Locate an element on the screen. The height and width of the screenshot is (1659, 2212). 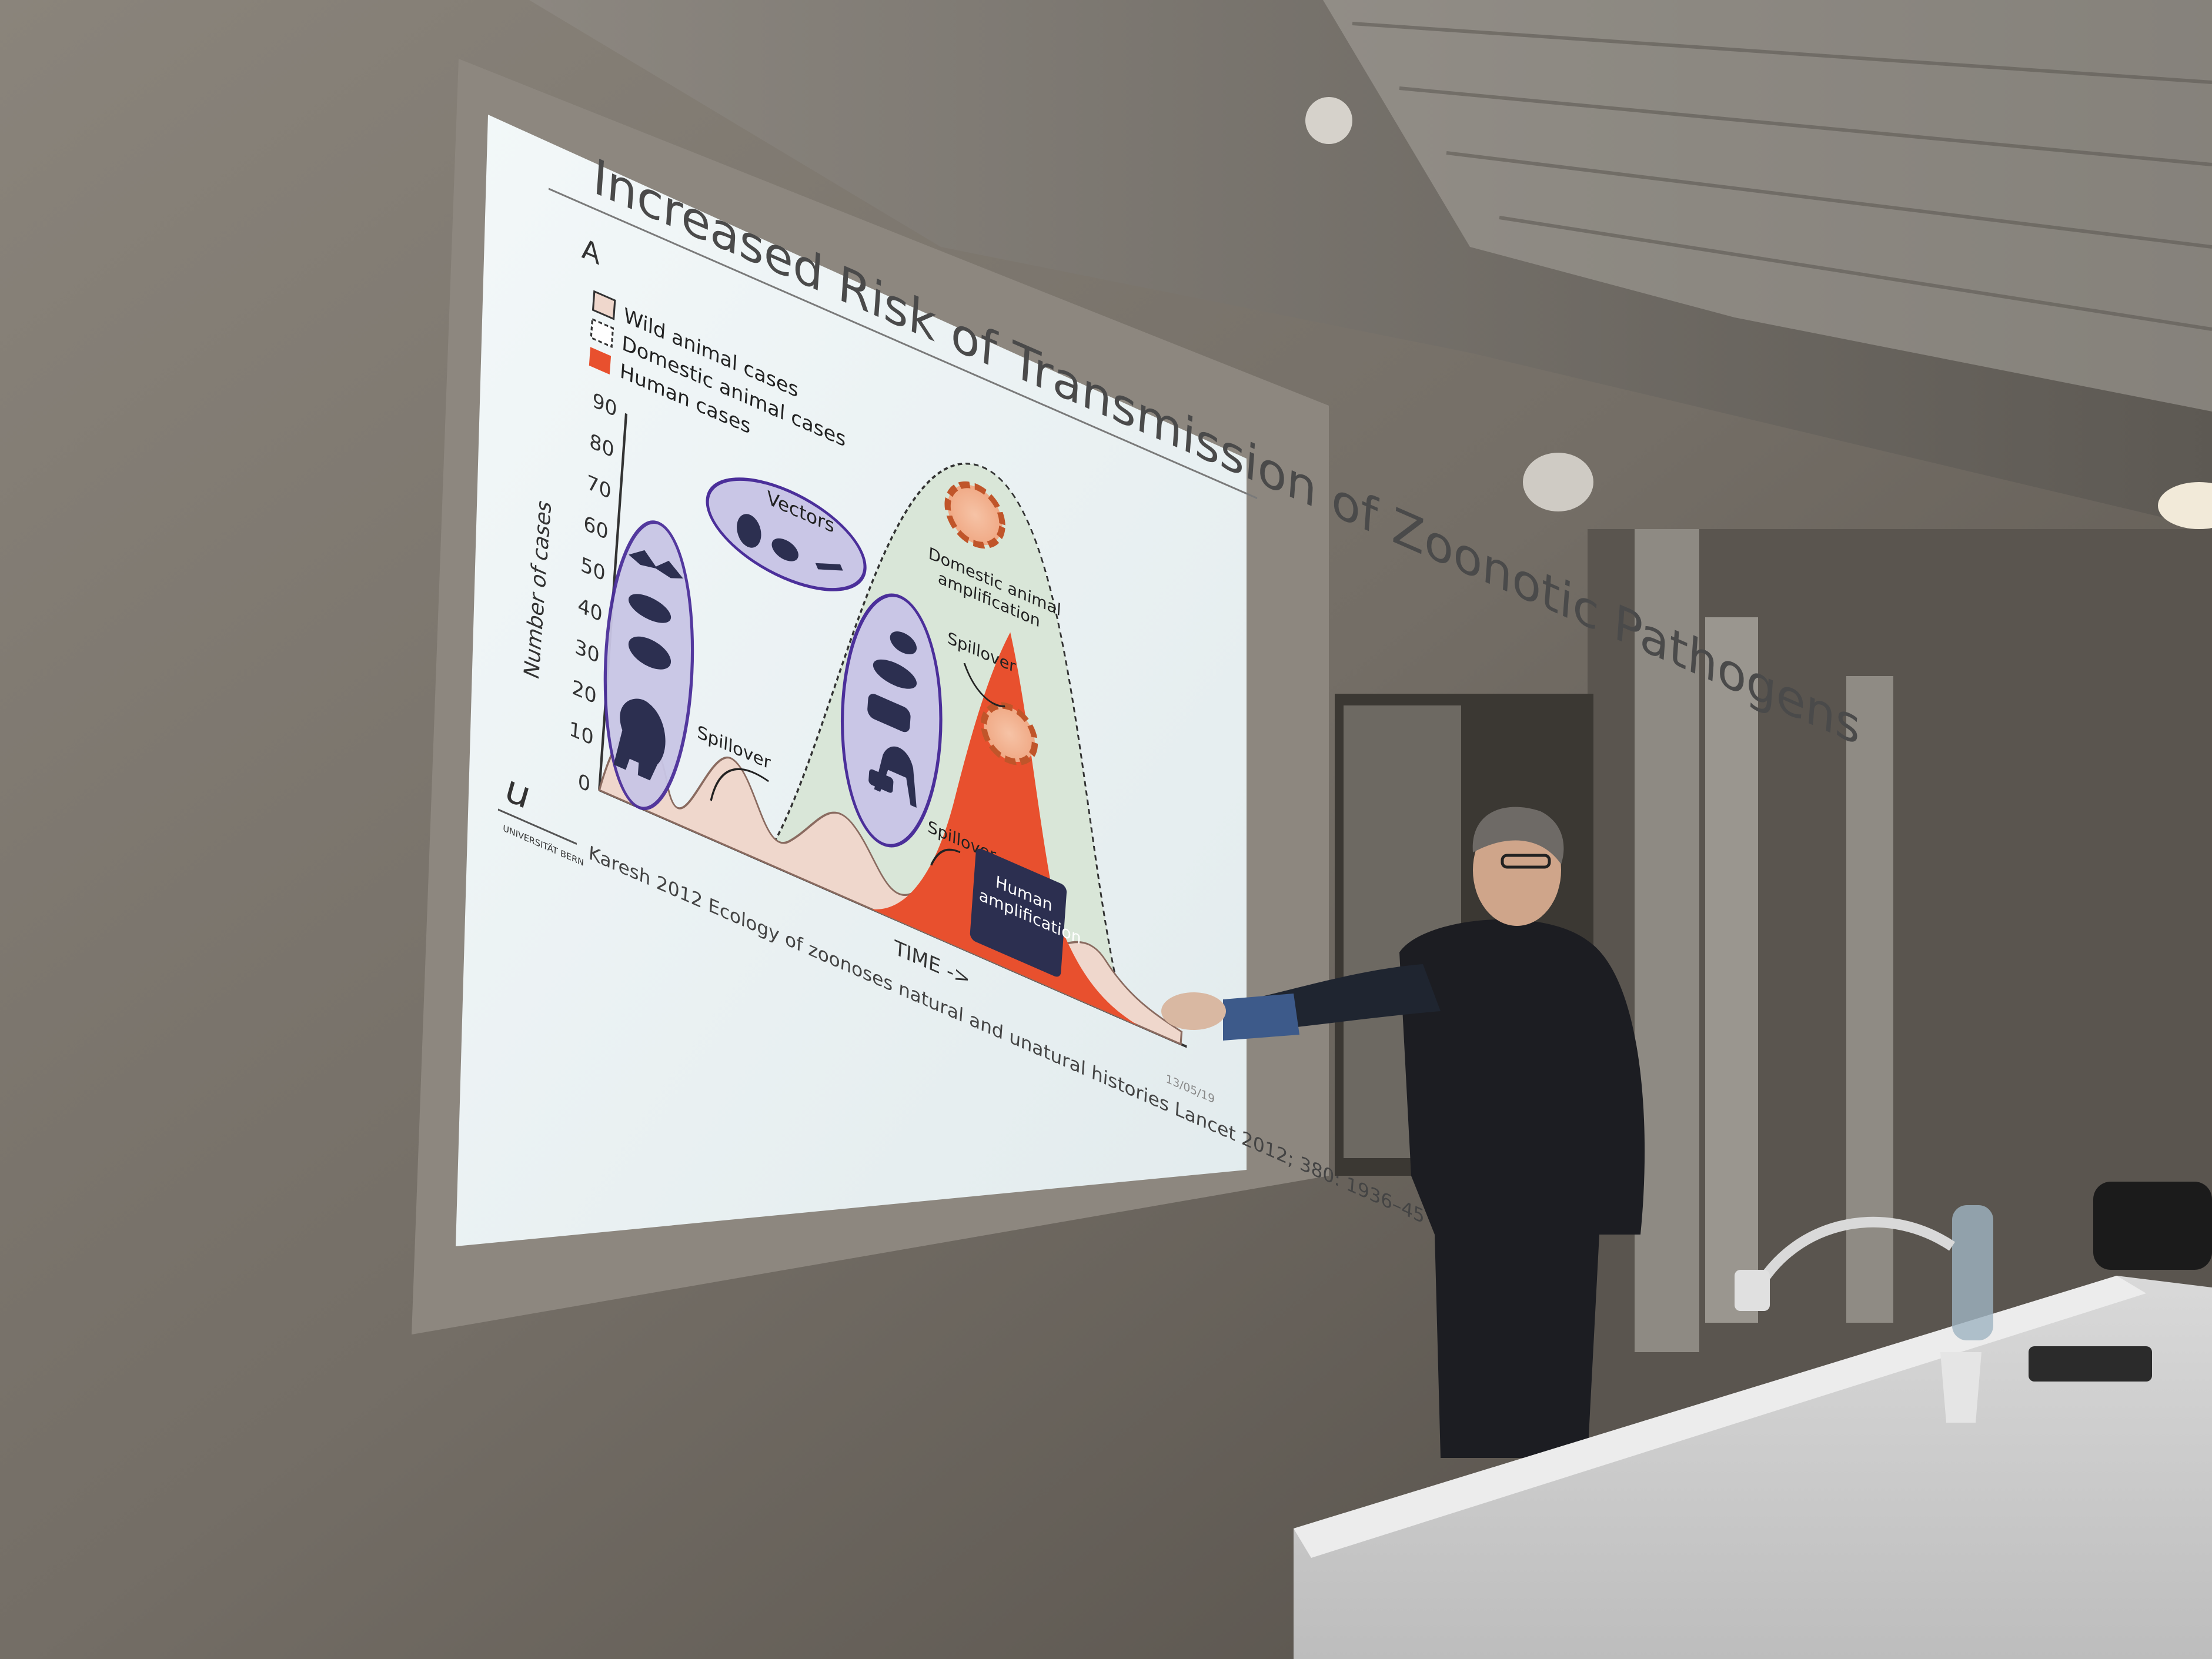
speaker-box is located at coordinates (1558, 482).